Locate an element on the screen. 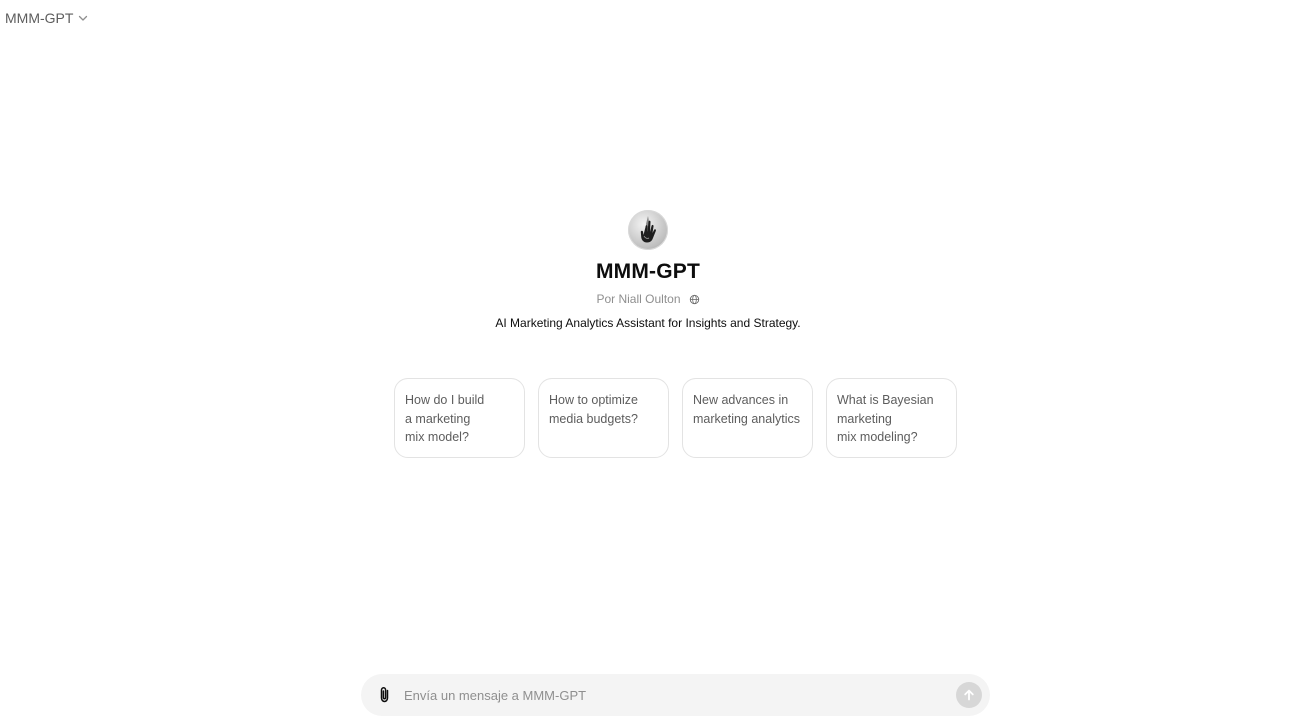 The image size is (1296, 720). model-selector: MMM-GPT is located at coordinates (47, 18).